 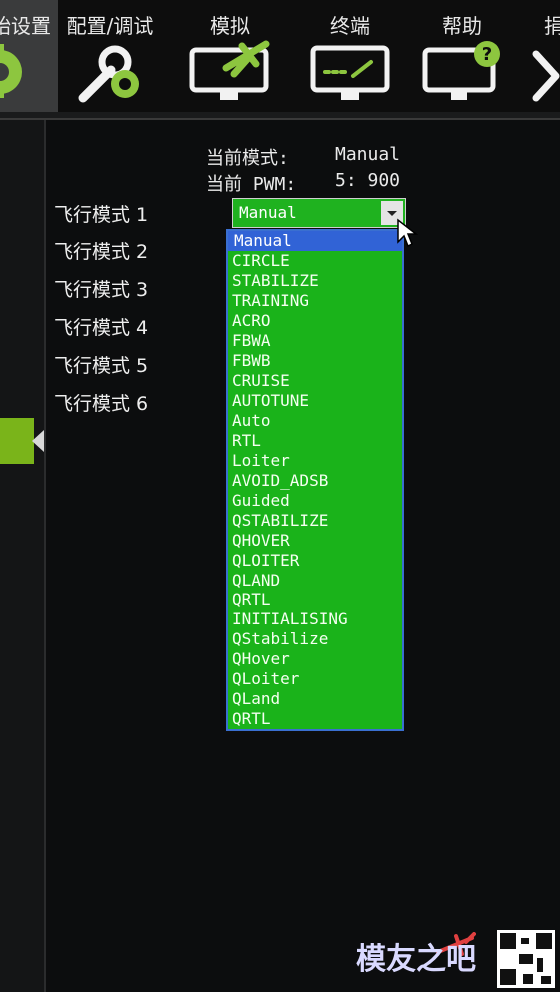 What do you see at coordinates (261, 501) in the screenshot?
I see `flight-mode-option: Guided` at bounding box center [261, 501].